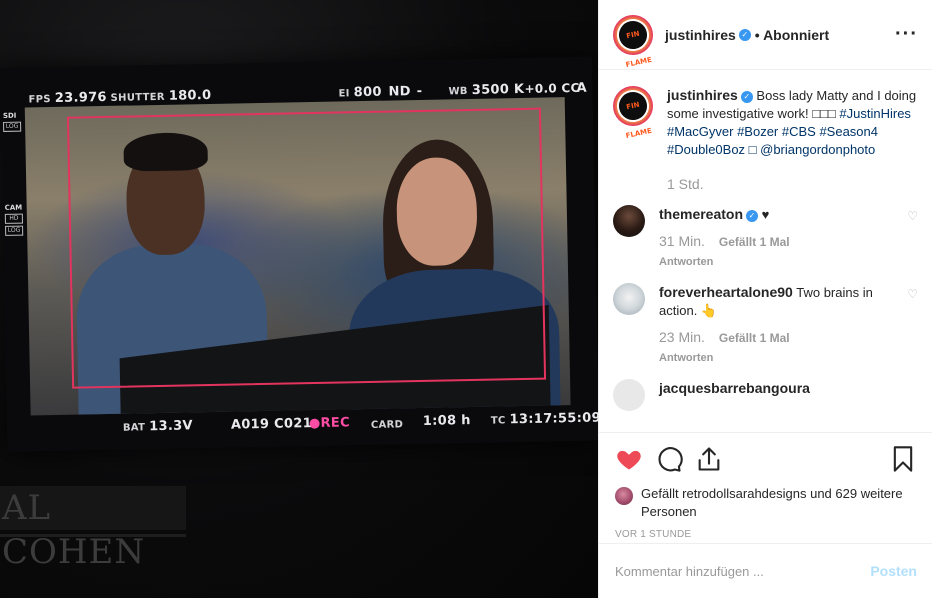  Describe the element at coordinates (14, 230) in the screenshot. I see `side-label-log-2: LOG` at that location.